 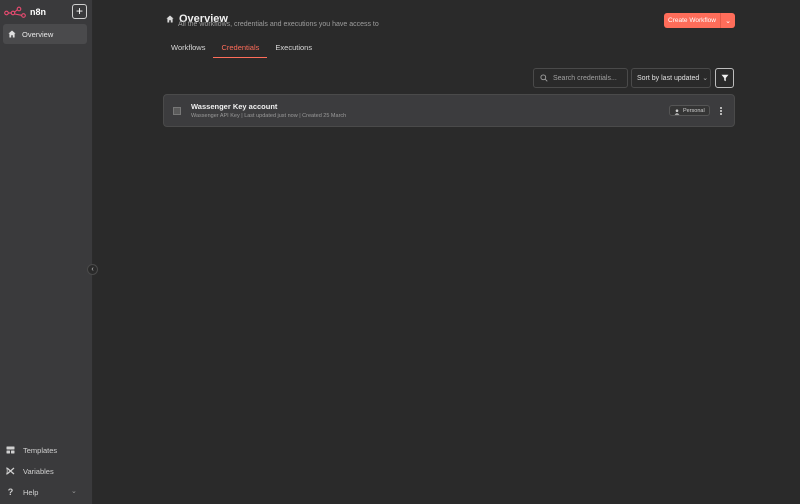 I want to click on create-workflow-button: Create Workflow ⌄, so click(x=699, y=20).